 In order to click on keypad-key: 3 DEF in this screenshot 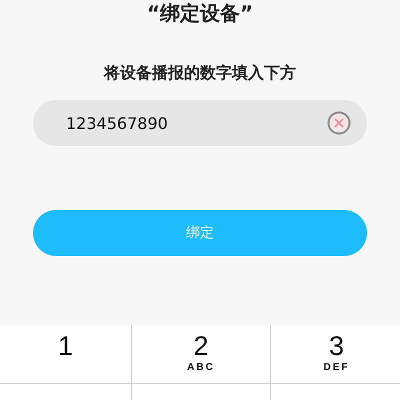, I will do `click(335, 354)`.